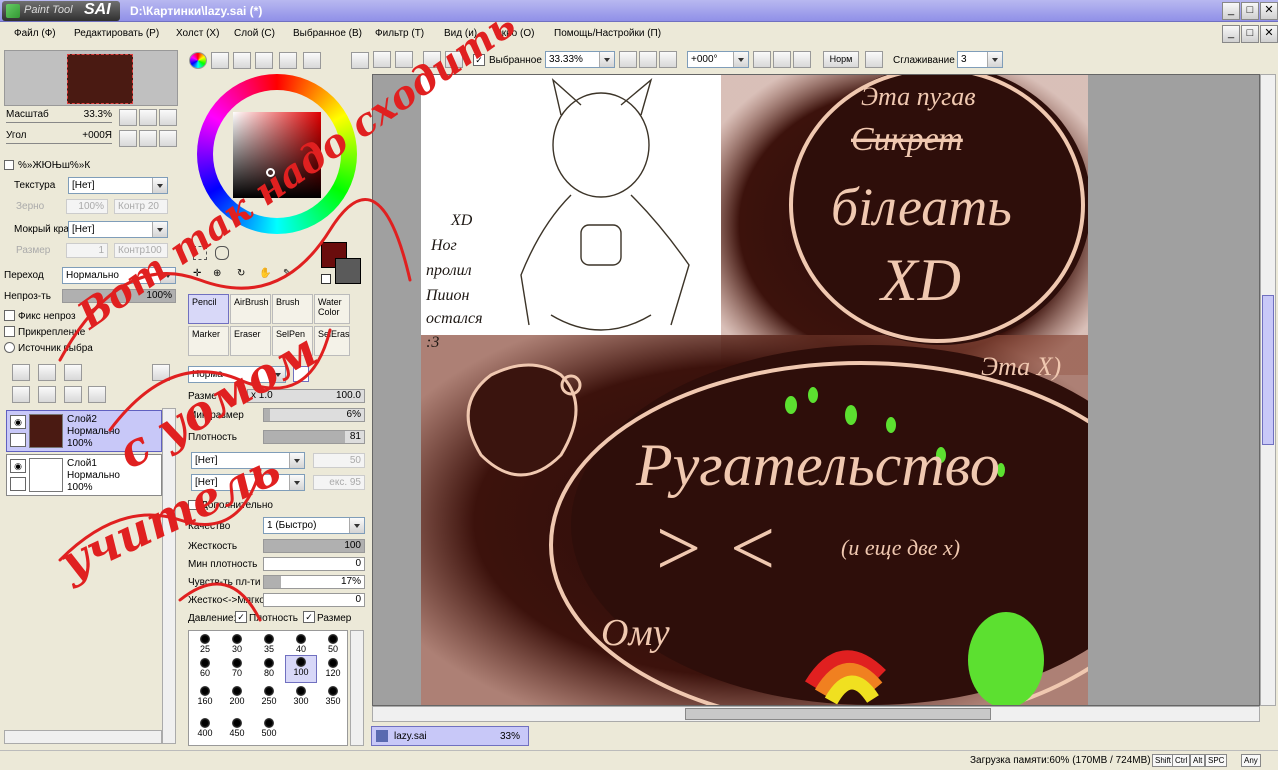  What do you see at coordinates (168, 117) in the screenshot?
I see `zoom-reset-button` at bounding box center [168, 117].